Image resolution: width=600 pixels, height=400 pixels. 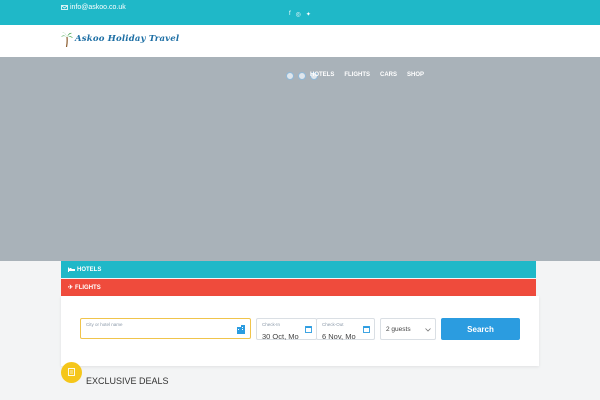 I want to click on city-field: City or hotel name, so click(x=165, y=328).